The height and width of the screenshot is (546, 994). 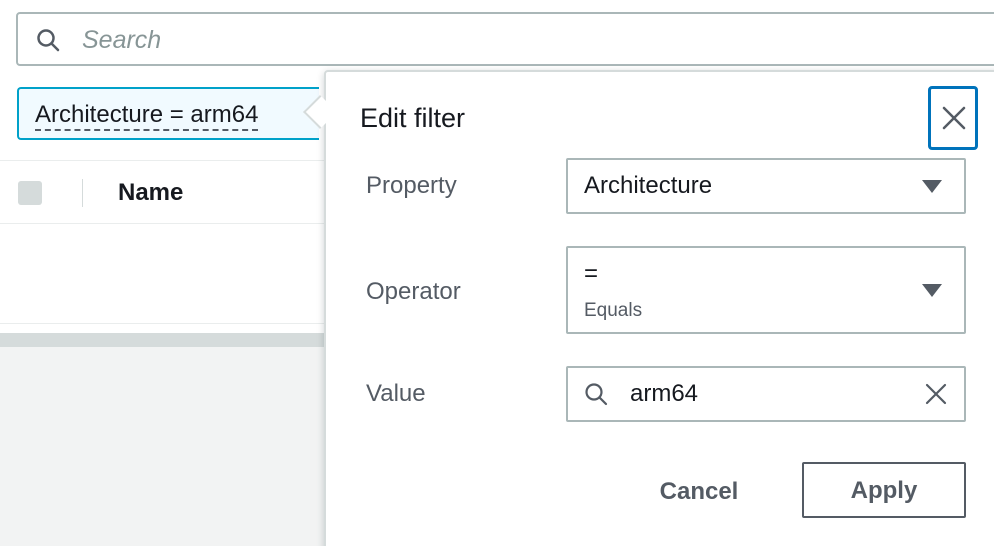 What do you see at coordinates (396, 393) in the screenshot?
I see `value-label: Value` at bounding box center [396, 393].